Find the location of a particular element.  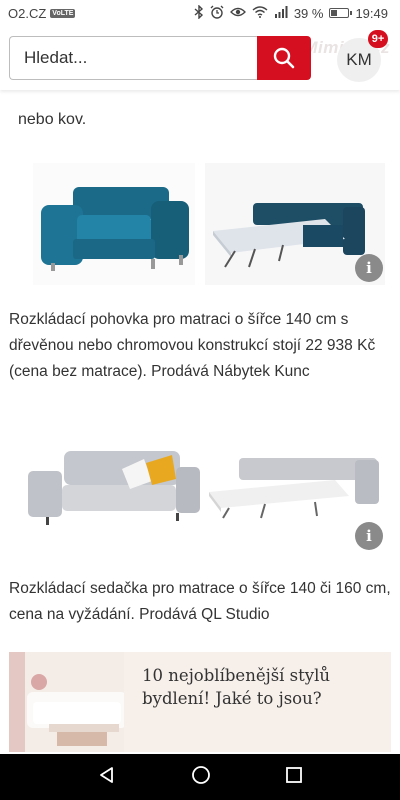

sofa-image-grey is located at coordinates (114, 483).